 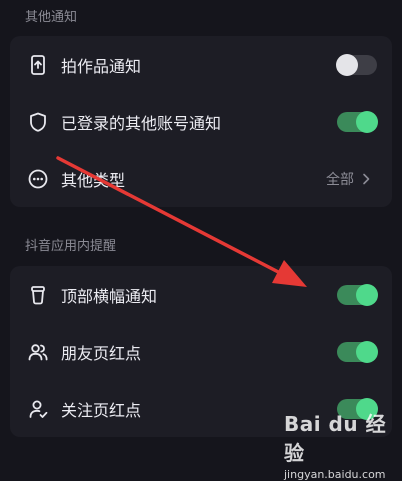 I want to click on friends-red-dot-toggle, so click(x=357, y=351).